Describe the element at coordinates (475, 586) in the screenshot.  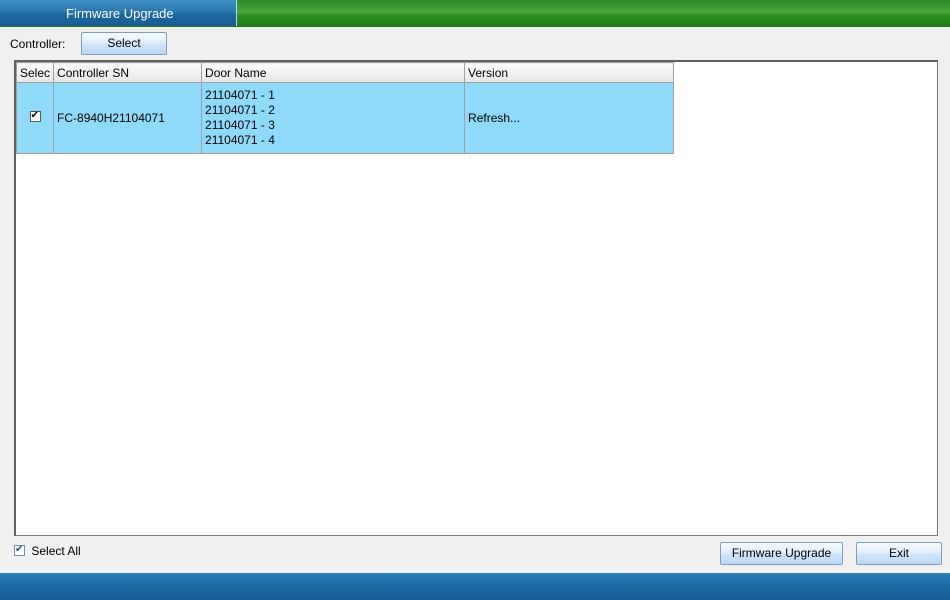
I see `footer-bar` at that location.